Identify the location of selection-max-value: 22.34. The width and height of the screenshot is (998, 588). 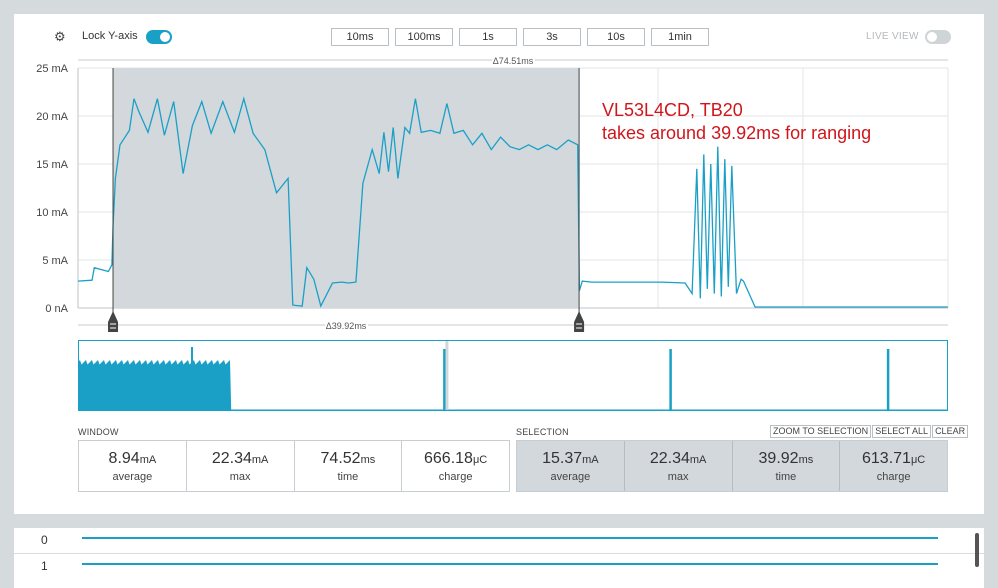
(669, 458).